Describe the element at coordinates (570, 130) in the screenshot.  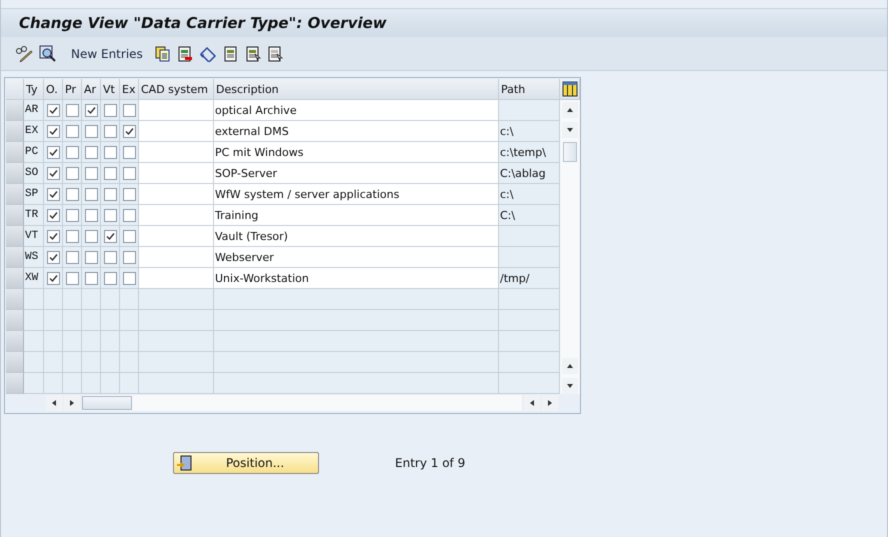
I see `scroll-down-button` at that location.